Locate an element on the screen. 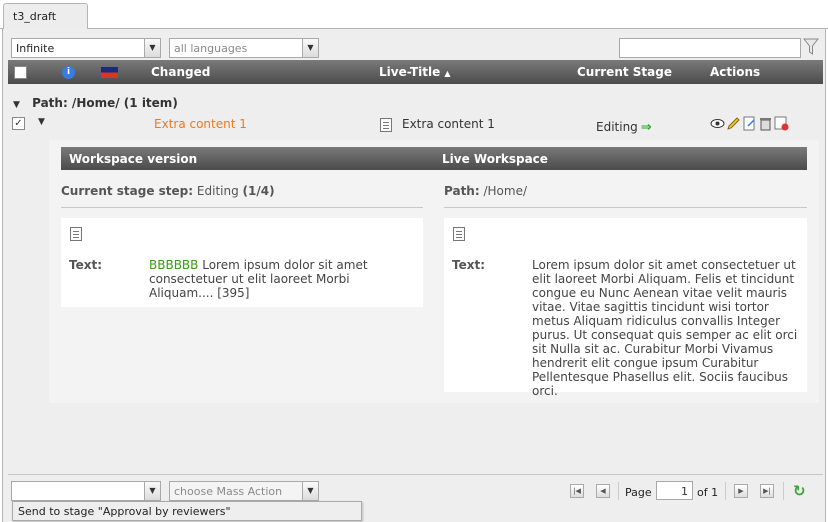 This screenshot has width=828, height=522. next-page-button: ▶ is located at coordinates (741, 491).